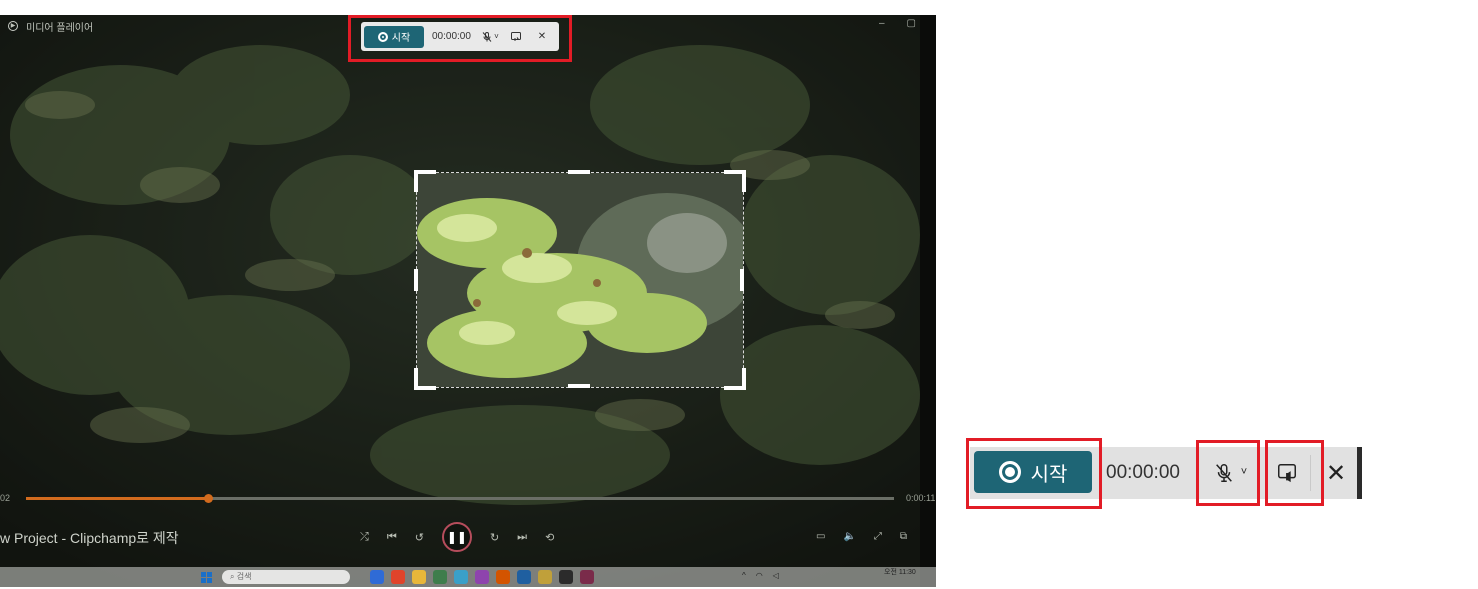 This screenshot has height=589, width=1478. Describe the element at coordinates (911, 23) in the screenshot. I see `maximize-icon: ▢` at that location.